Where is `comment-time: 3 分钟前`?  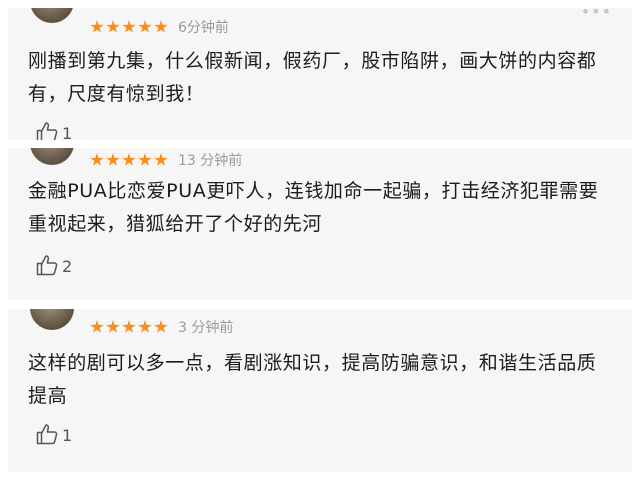 comment-time: 3 分钟前 is located at coordinates (206, 328).